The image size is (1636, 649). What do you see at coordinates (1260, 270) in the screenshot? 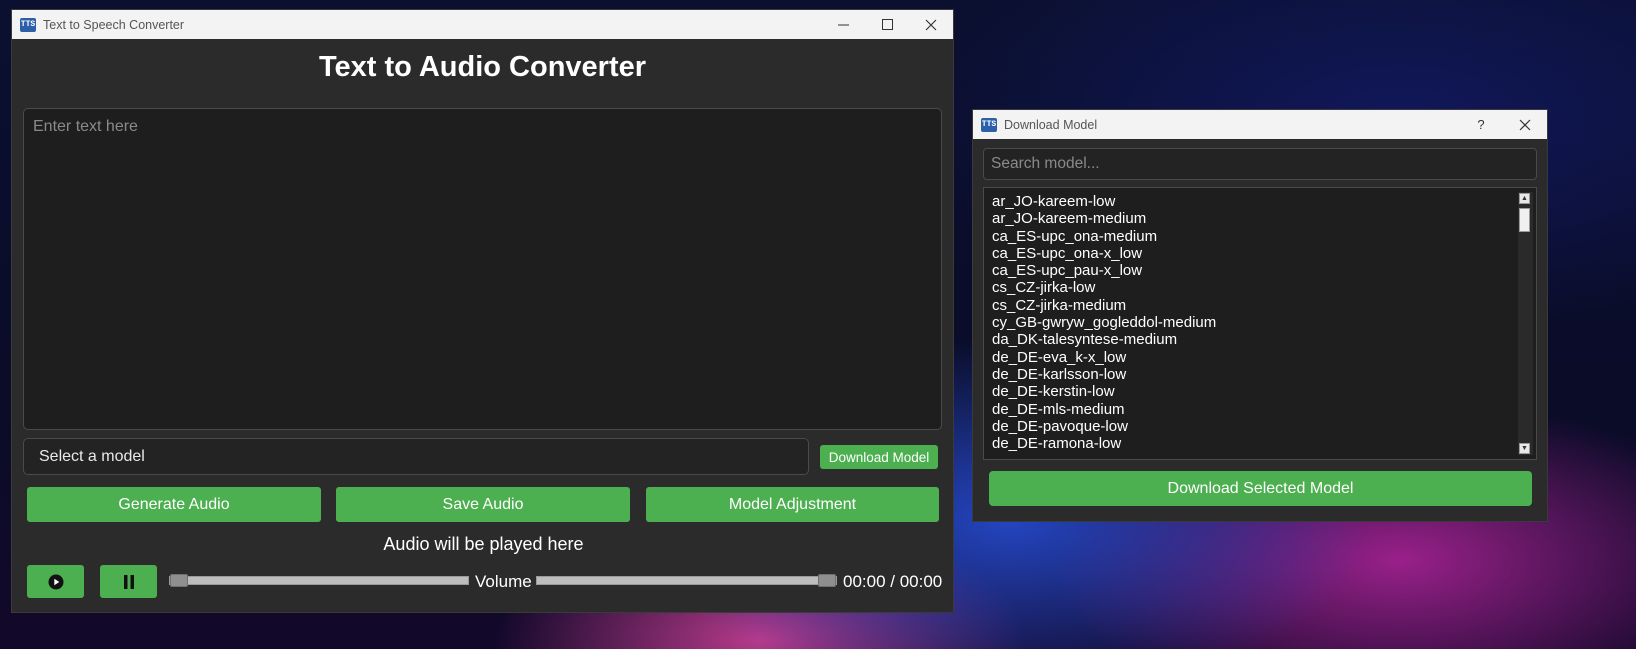
I see `list-item: ca_ES-upc_pau-x_low` at bounding box center [1260, 270].